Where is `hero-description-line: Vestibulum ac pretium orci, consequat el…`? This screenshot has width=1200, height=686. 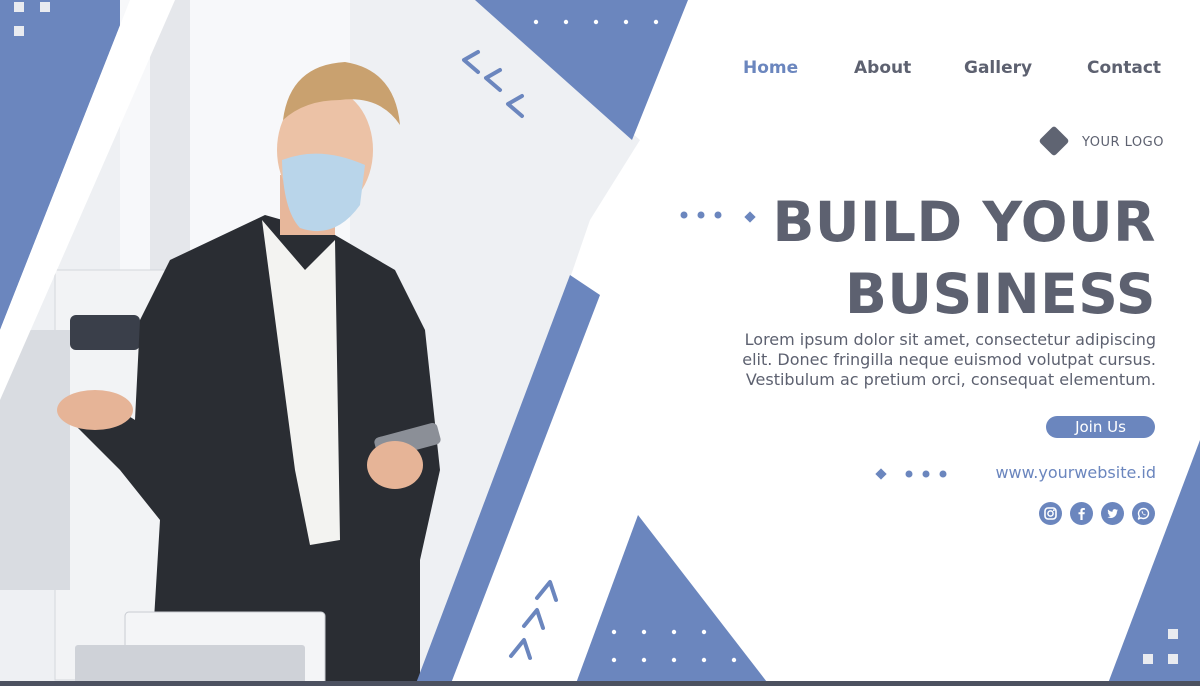
hero-description-line: Vestibulum ac pretium orci, consequat el… is located at coordinates (950, 379).